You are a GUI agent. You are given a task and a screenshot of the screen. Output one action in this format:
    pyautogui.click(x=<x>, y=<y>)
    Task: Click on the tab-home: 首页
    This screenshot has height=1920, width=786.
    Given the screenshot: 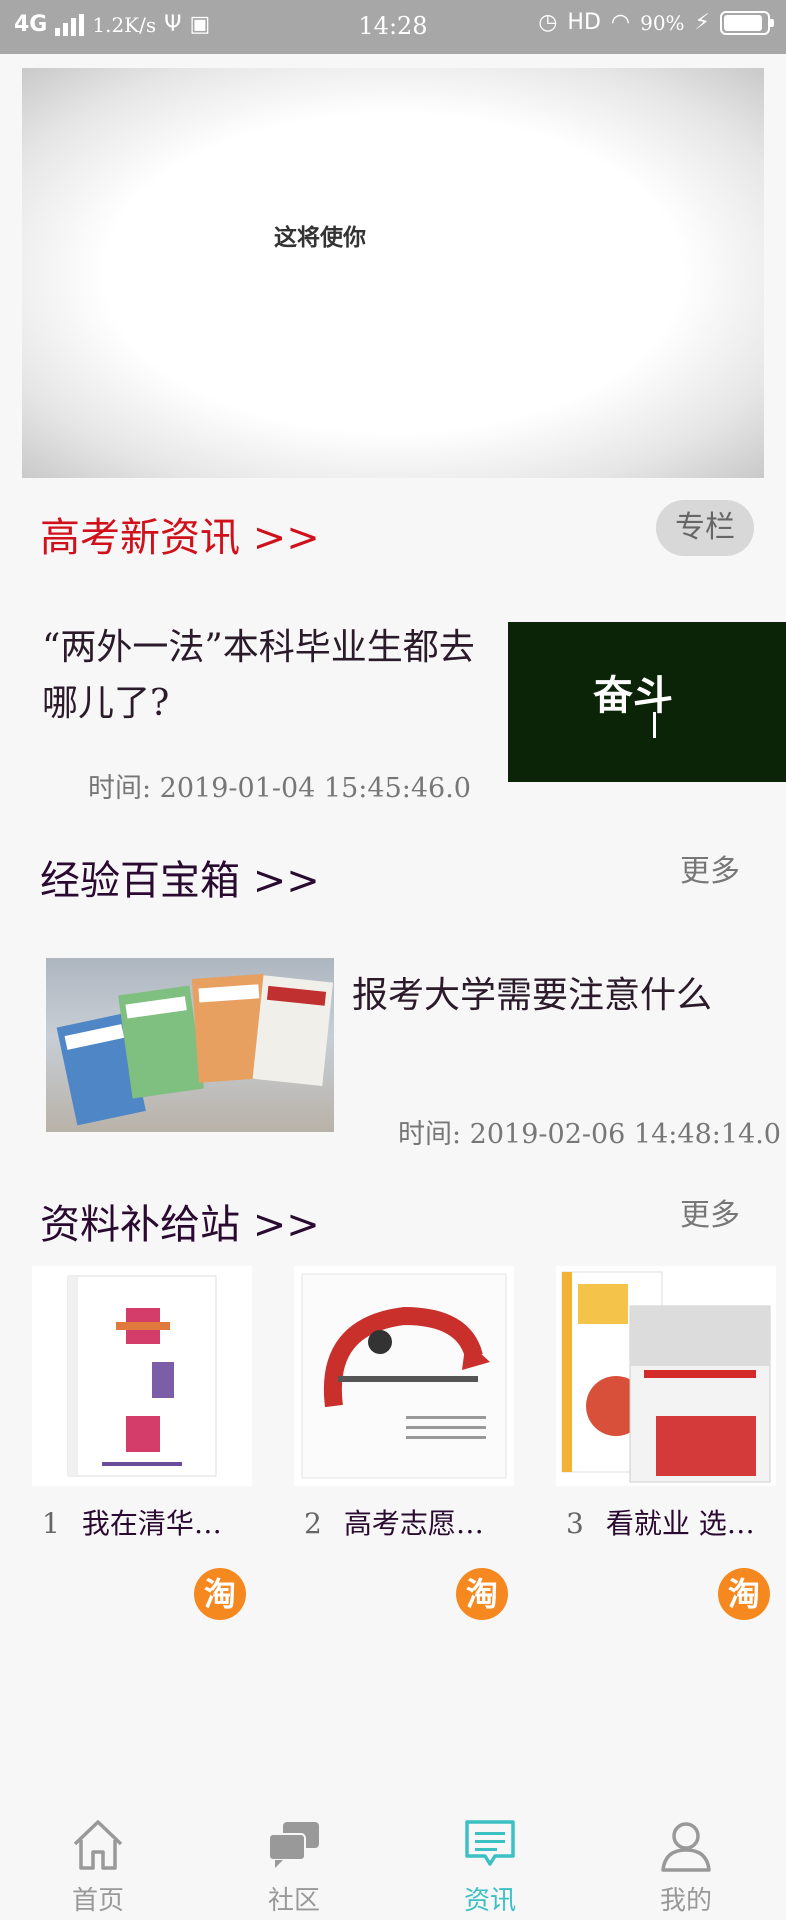 What is the action you would take?
    pyautogui.click(x=98, y=1860)
    